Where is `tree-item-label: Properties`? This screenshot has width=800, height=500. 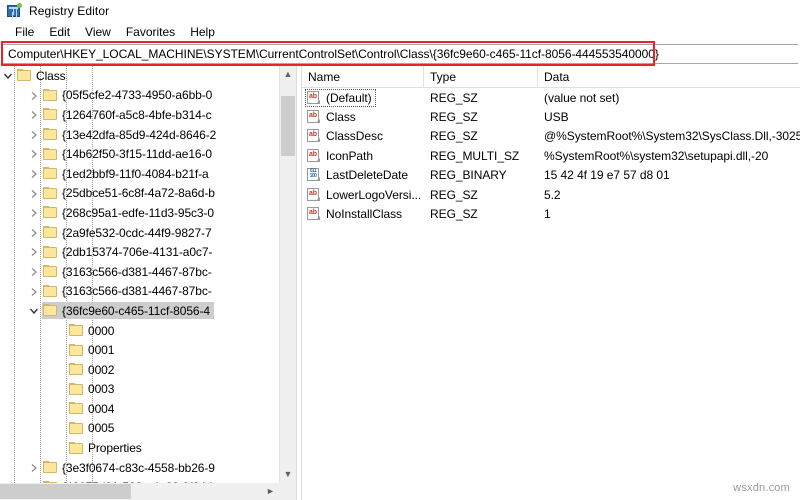
tree-item-label: Properties is located at coordinates (115, 448).